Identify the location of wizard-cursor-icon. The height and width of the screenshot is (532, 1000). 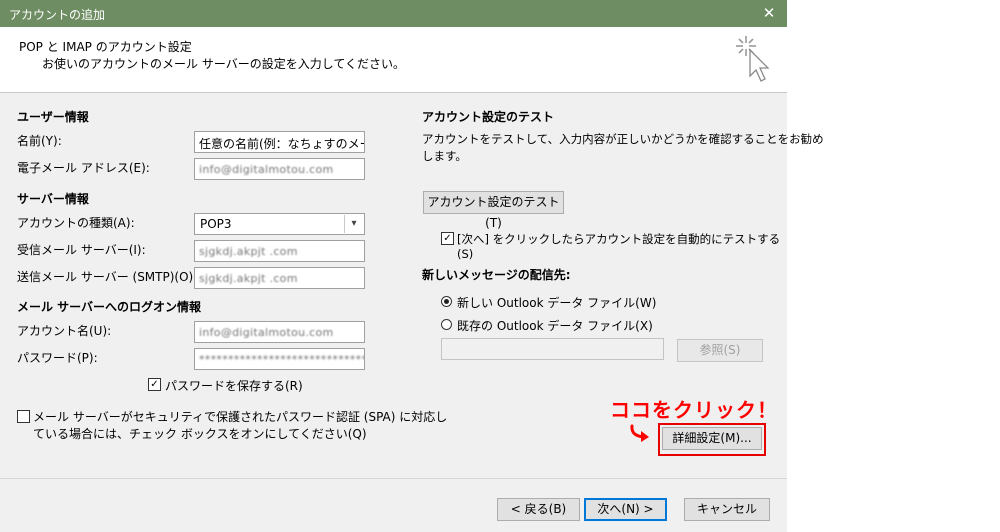
(753, 59).